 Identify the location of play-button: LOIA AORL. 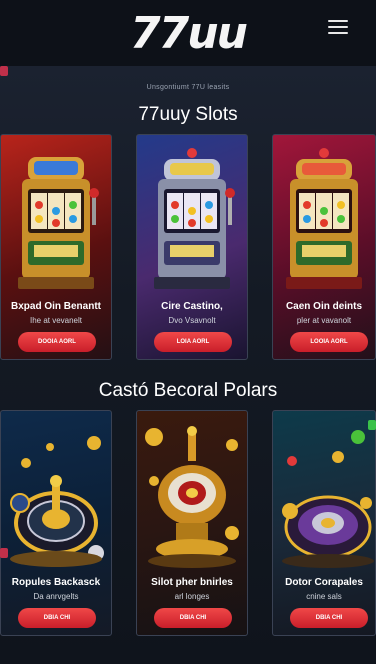
(193, 342).